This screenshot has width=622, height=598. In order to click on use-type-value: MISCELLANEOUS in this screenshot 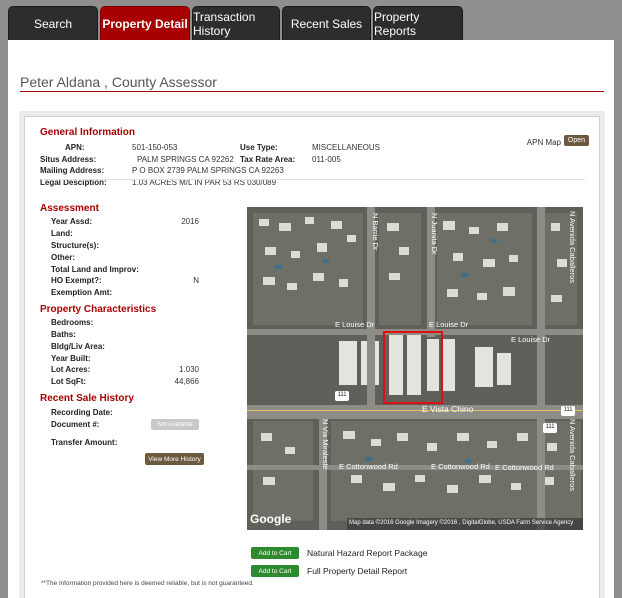, I will do `click(346, 147)`.